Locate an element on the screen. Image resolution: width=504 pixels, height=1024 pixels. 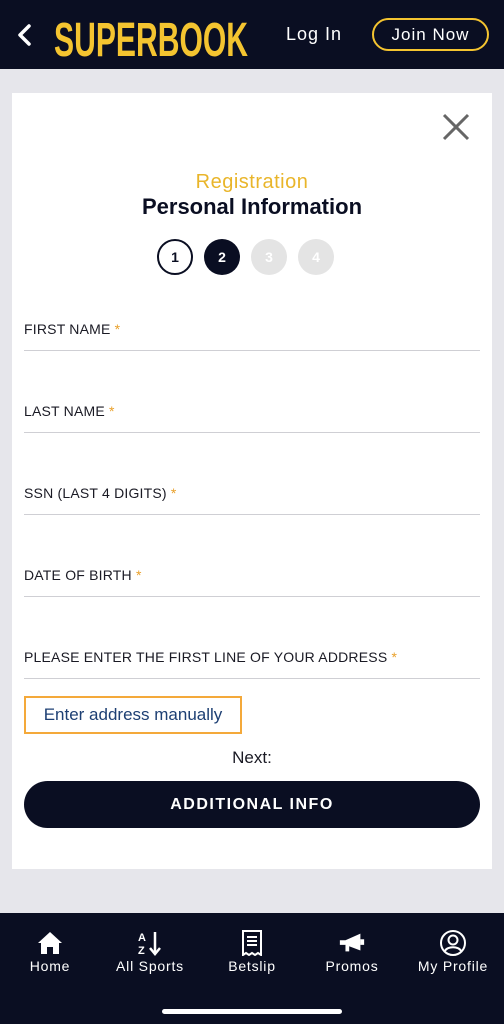
nav-home-label: Home is located at coordinates (50, 966).